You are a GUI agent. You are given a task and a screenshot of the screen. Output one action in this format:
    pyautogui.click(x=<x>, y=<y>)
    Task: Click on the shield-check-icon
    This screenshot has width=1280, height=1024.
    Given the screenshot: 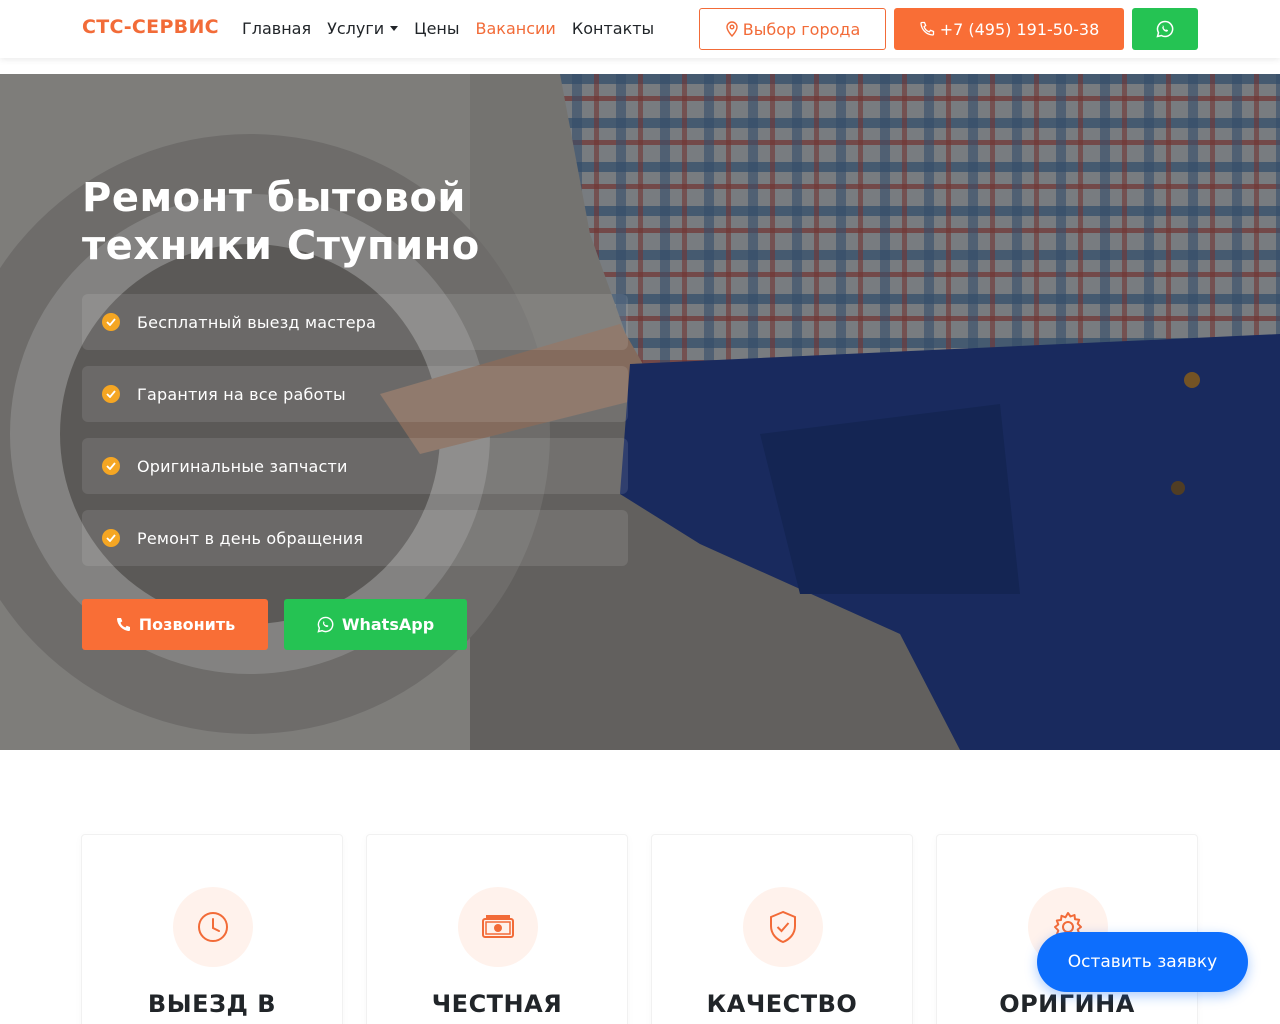 What is the action you would take?
    pyautogui.click(x=783, y=927)
    